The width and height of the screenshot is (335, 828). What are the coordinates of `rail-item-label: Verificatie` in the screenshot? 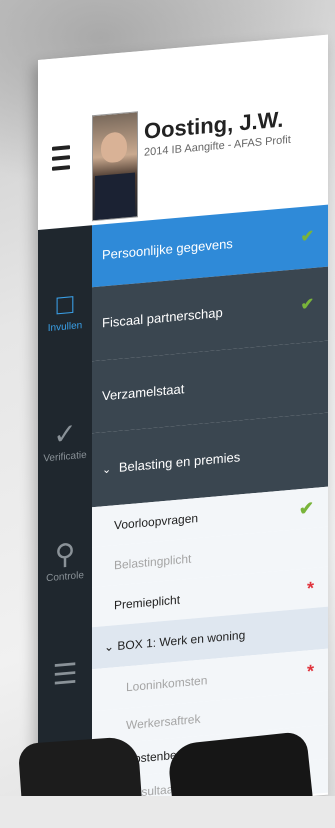 It's located at (65, 457).